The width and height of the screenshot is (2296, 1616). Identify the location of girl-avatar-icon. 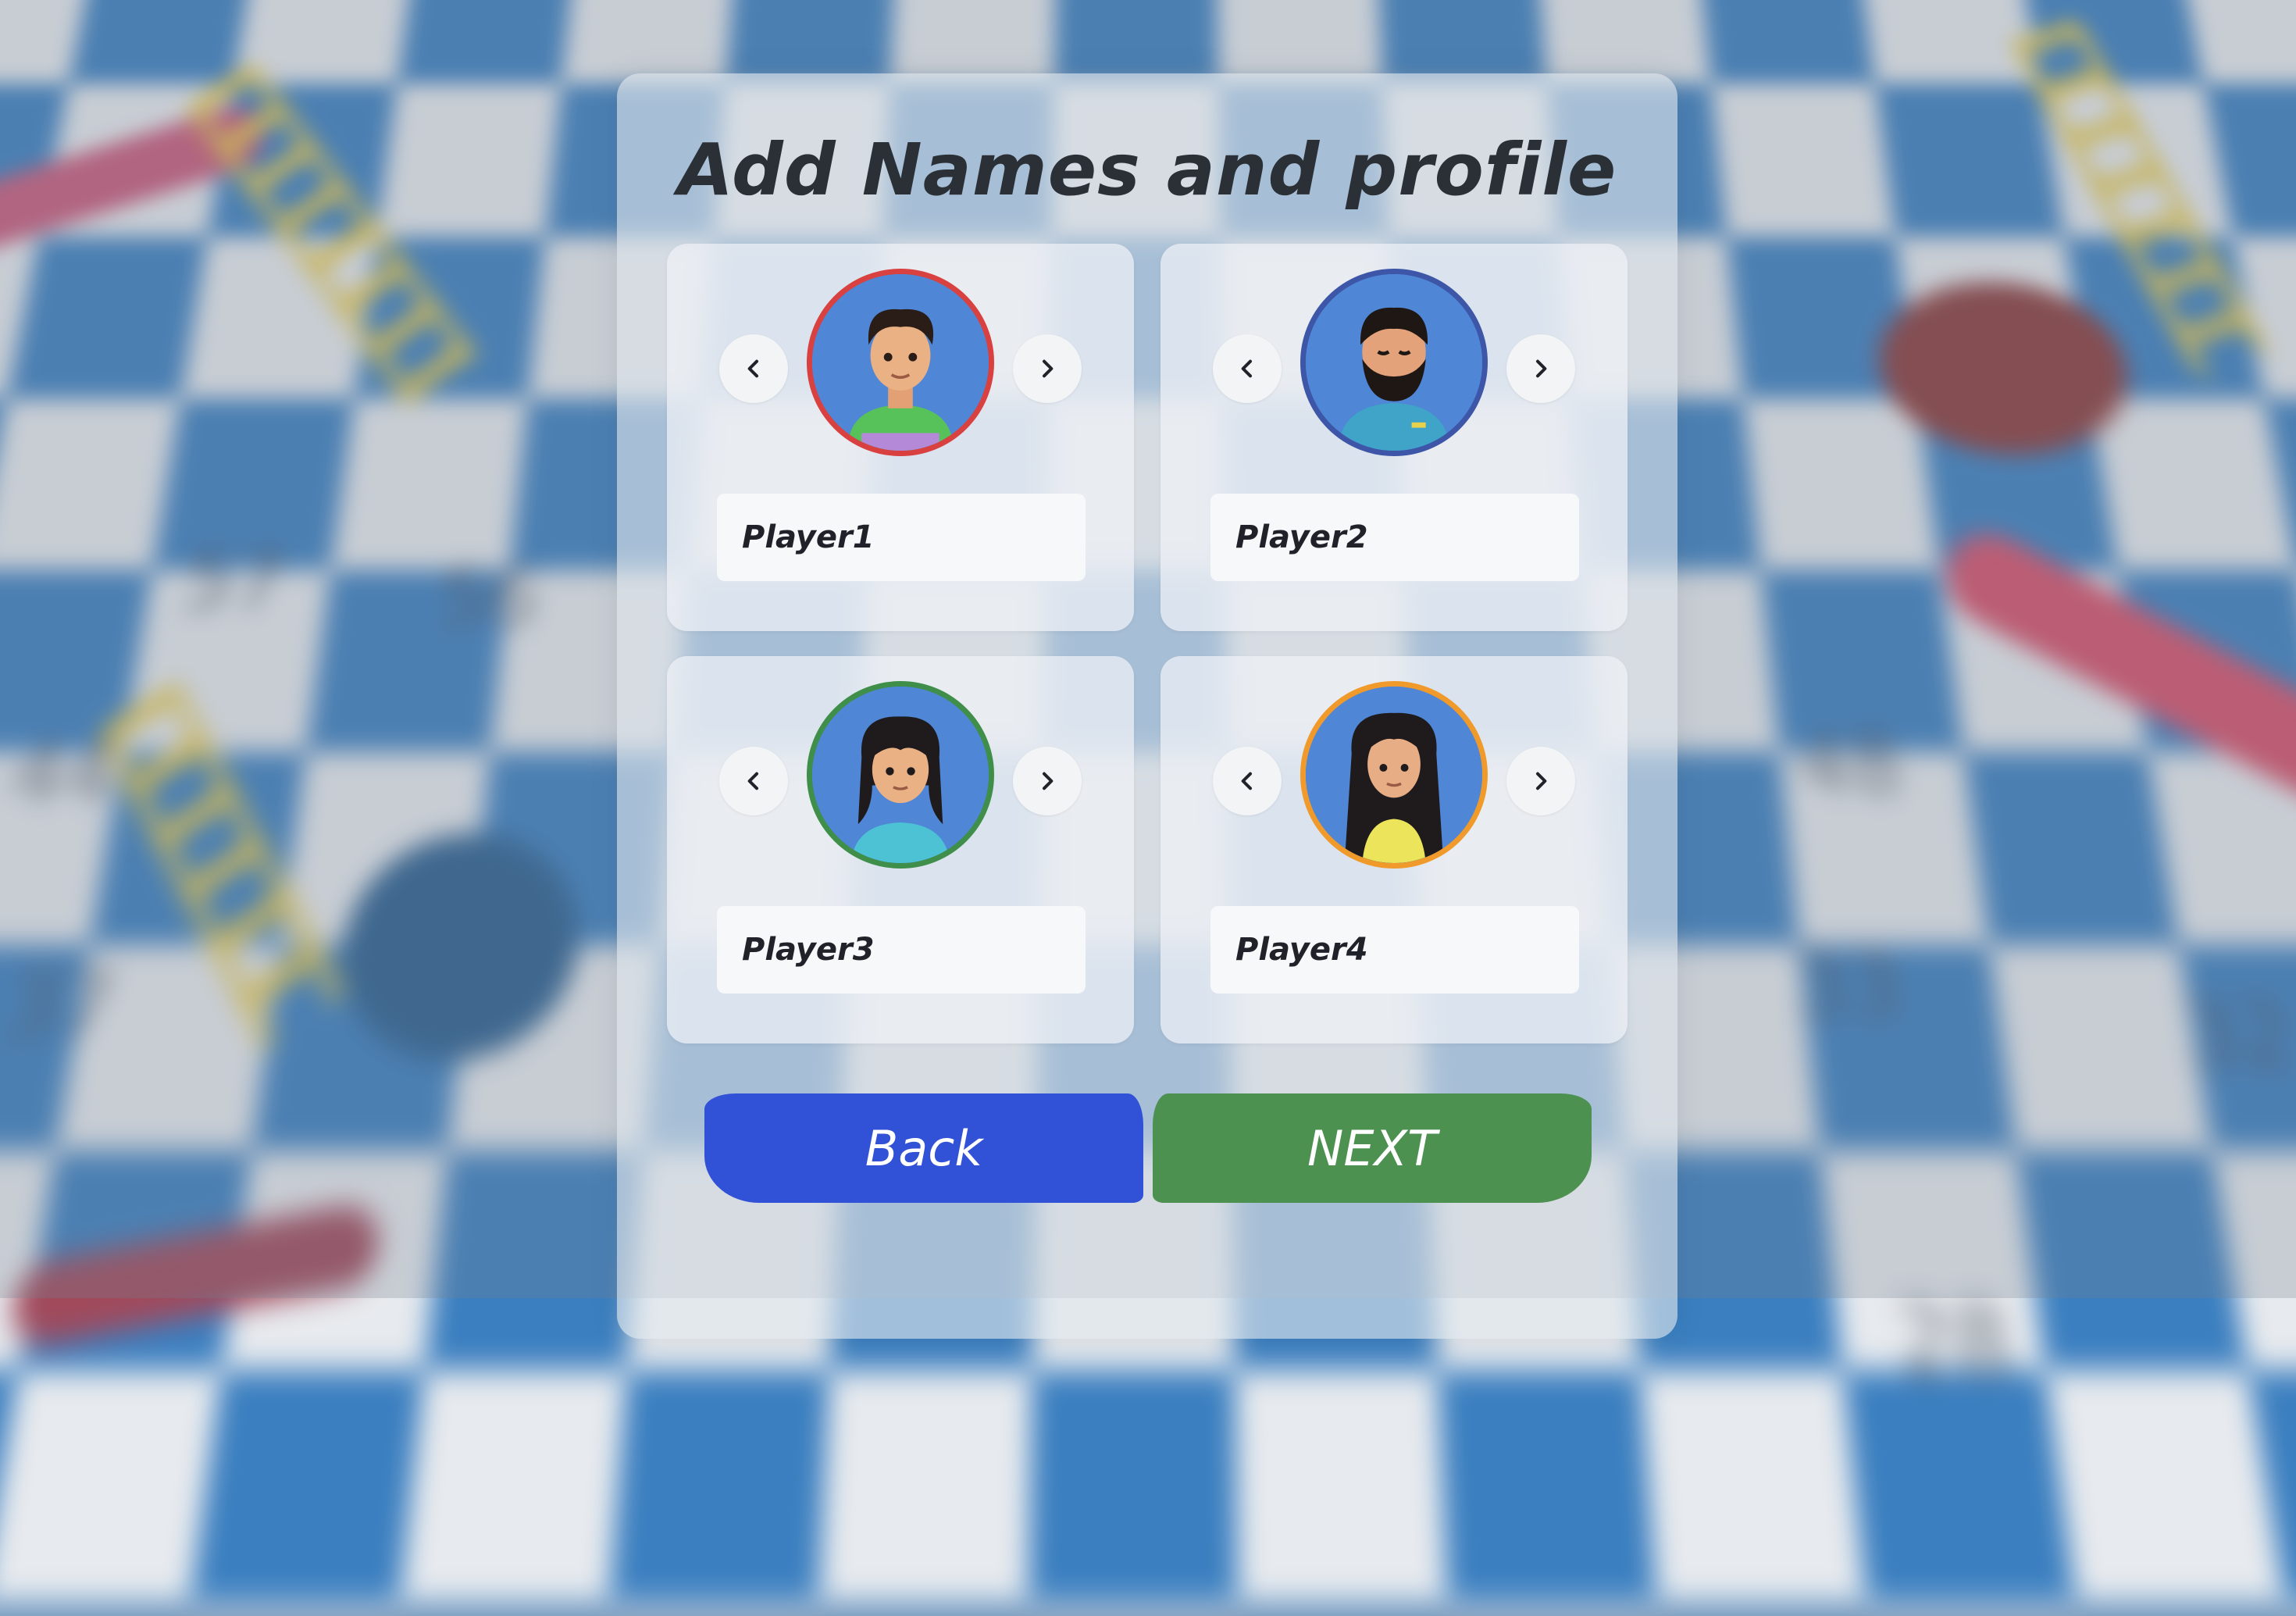
(900, 775).